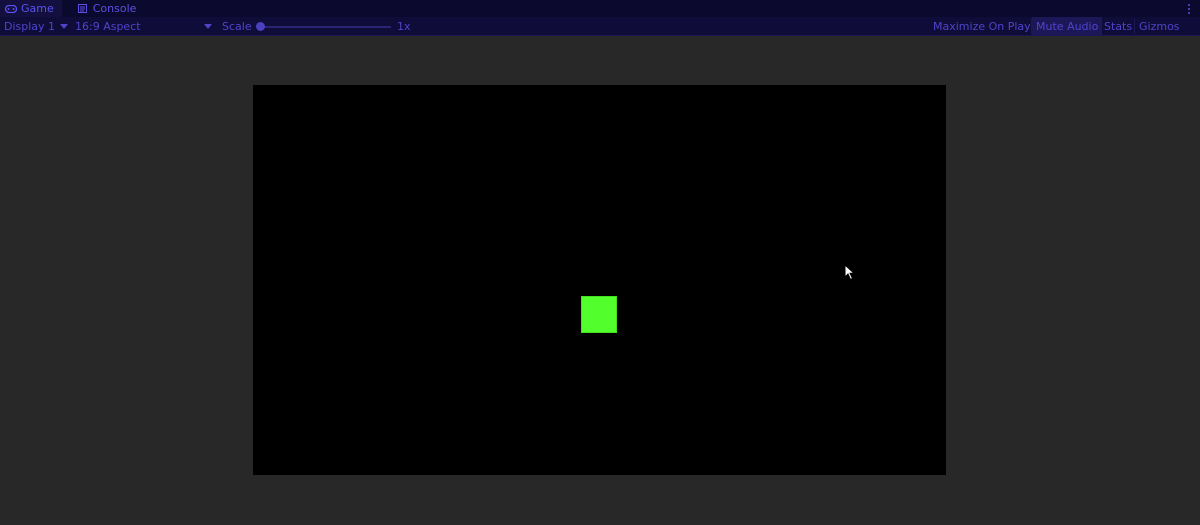 The width and height of the screenshot is (1200, 525). I want to click on console-icon, so click(83, 9).